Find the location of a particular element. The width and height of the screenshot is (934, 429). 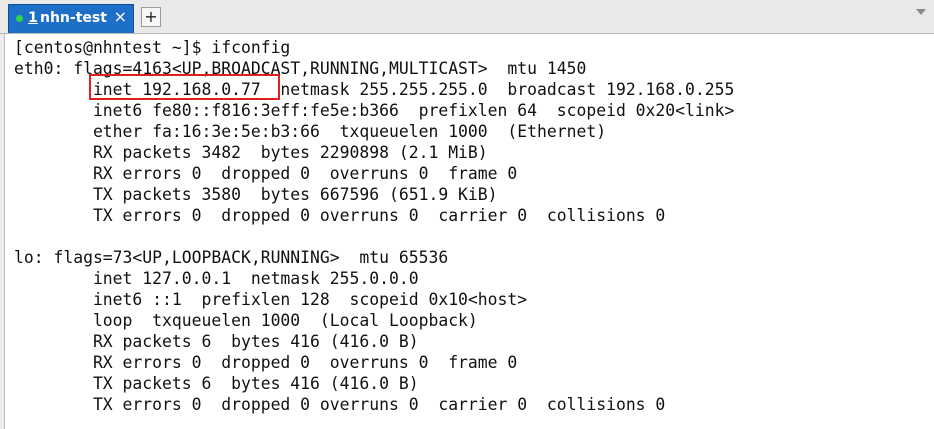

terminal-line: RX packets 3482 bytes 2290898 (2.1 MiB) is located at coordinates (251, 152).